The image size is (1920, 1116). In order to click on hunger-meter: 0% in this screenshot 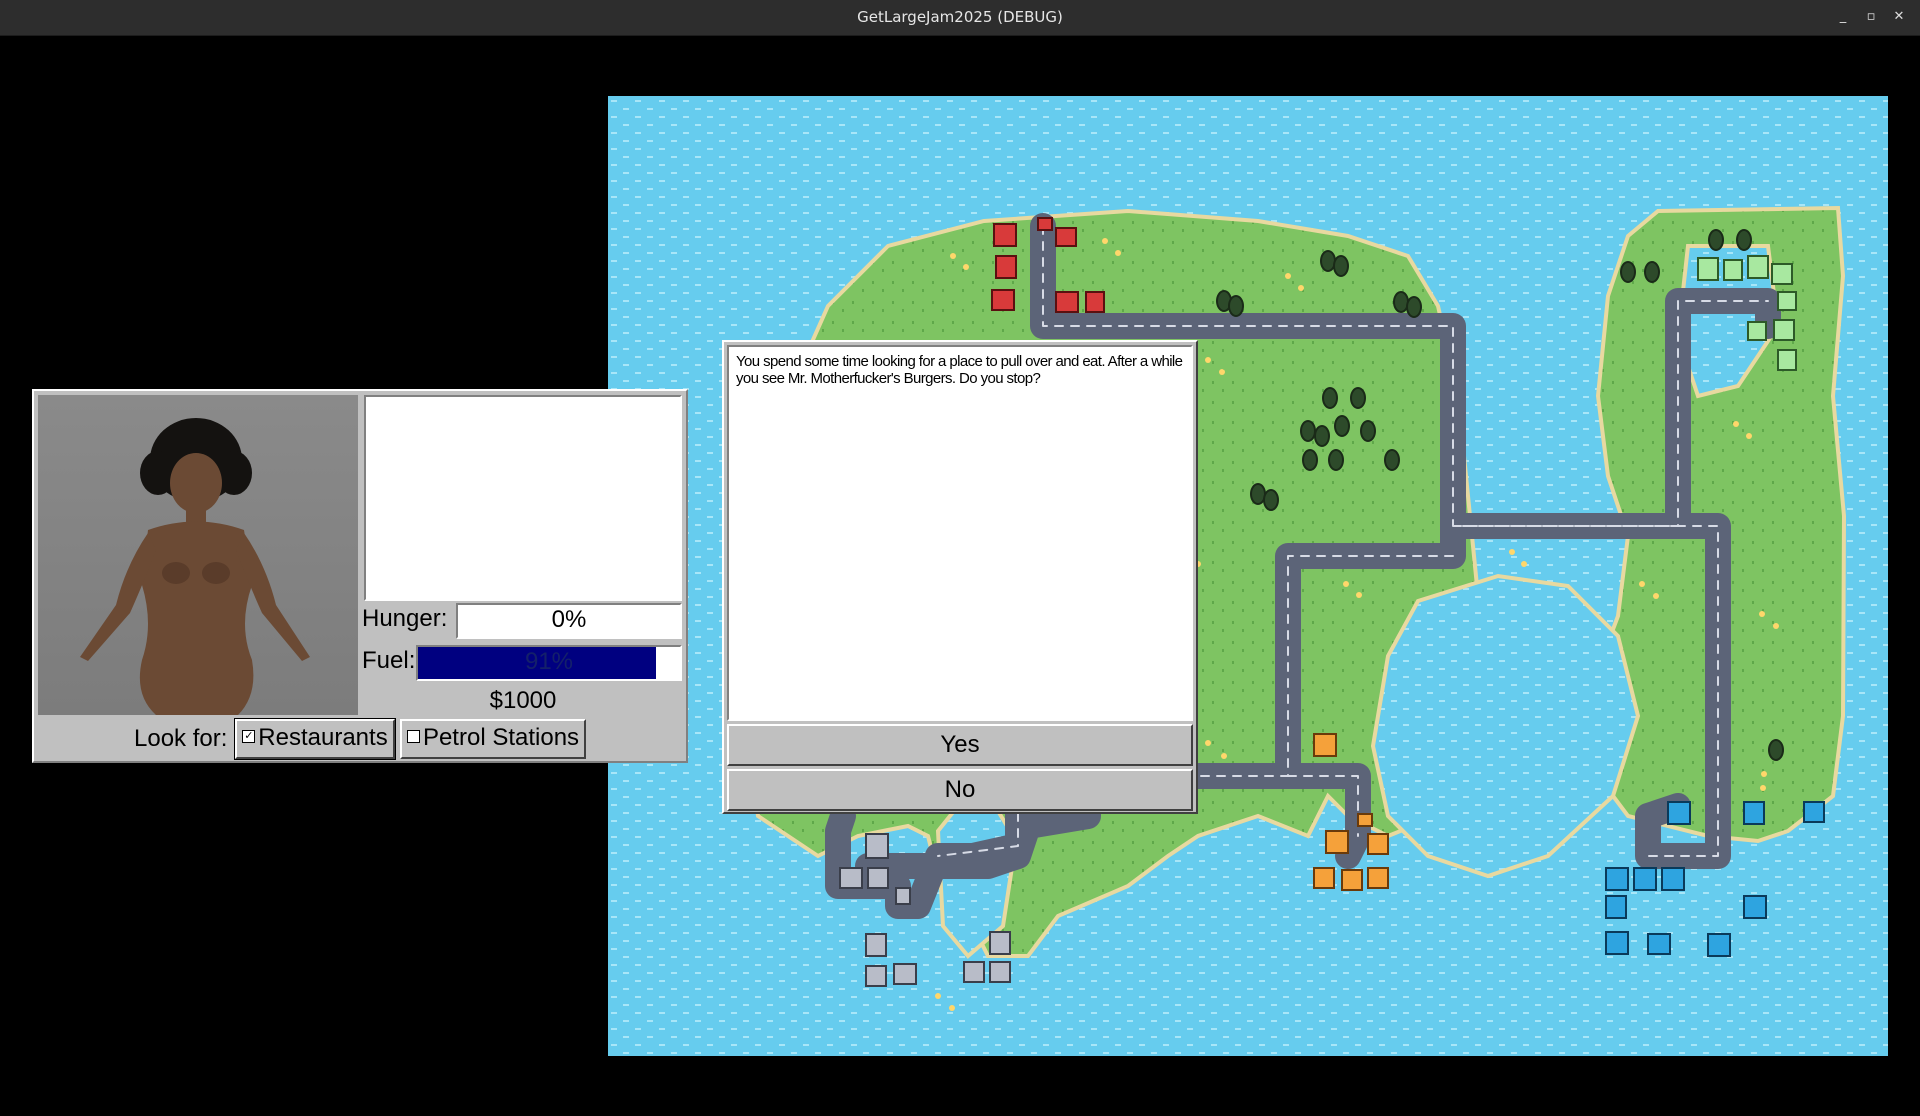, I will do `click(569, 621)`.